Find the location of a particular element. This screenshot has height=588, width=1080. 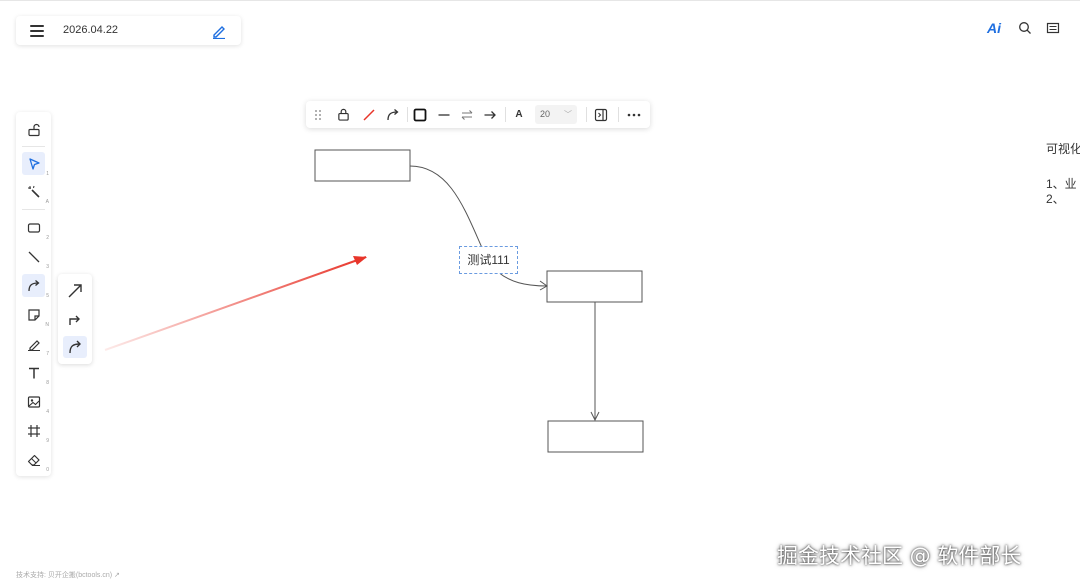

watermark: 掘金技术社区 @ 软件部长 is located at coordinates (899, 556).